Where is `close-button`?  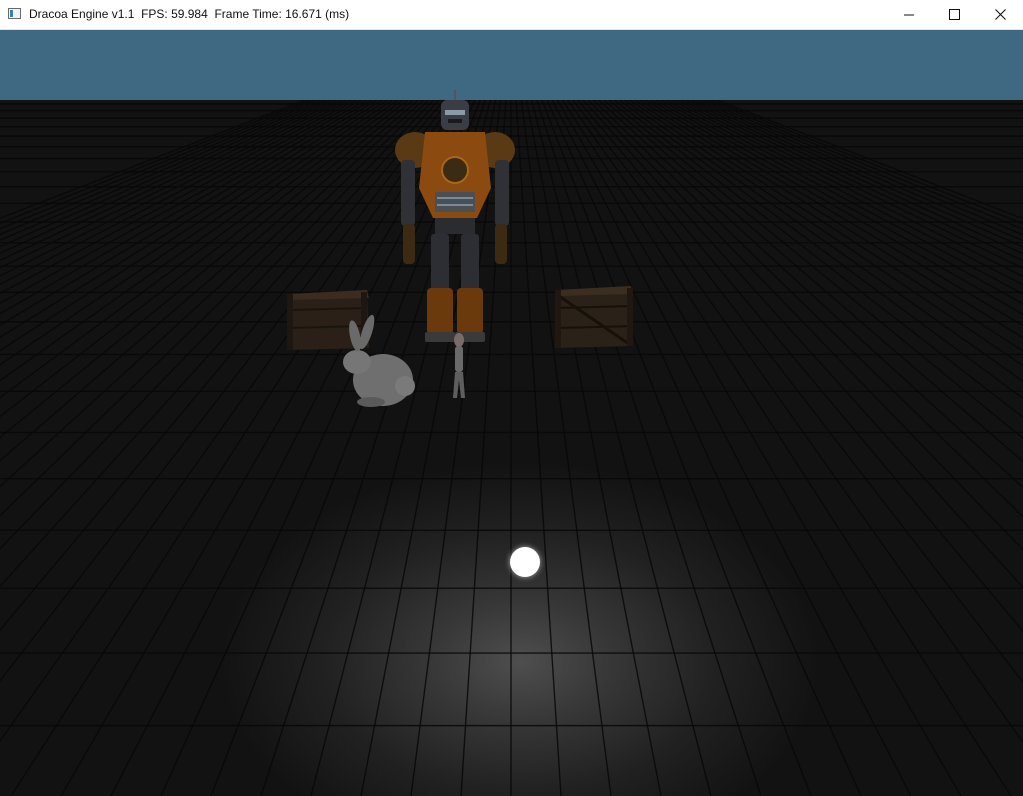
close-button is located at coordinates (1000, 14).